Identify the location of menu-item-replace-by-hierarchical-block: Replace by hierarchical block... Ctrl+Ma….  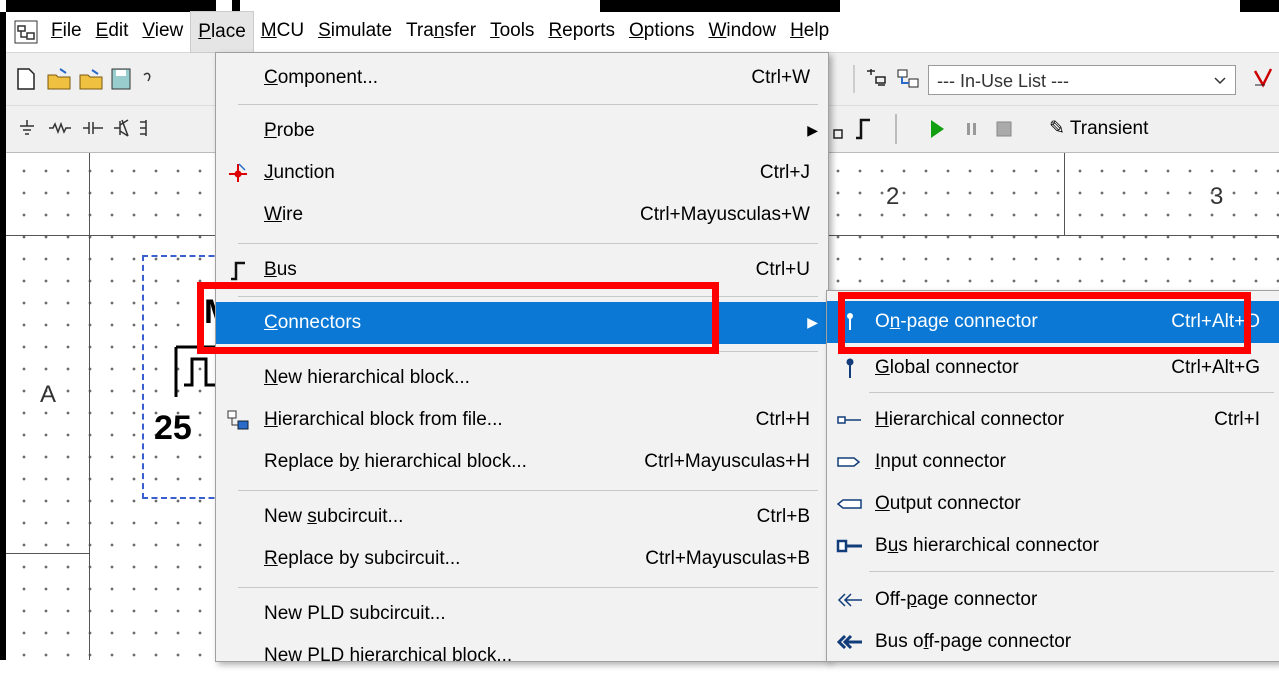
(522, 462).